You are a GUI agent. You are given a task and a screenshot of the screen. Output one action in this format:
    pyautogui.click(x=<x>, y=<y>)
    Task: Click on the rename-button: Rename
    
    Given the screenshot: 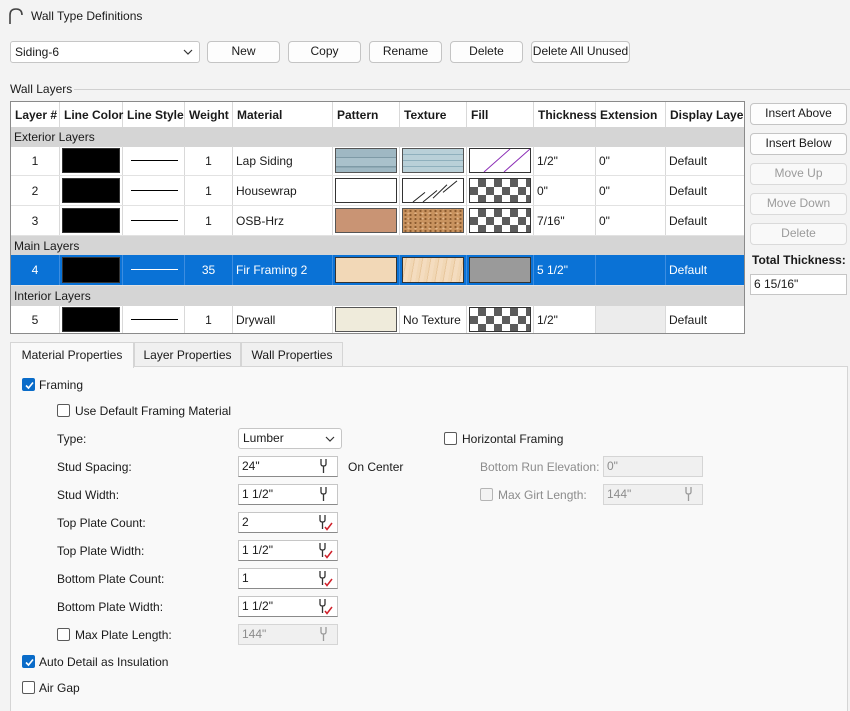 What is the action you would take?
    pyautogui.click(x=405, y=52)
    